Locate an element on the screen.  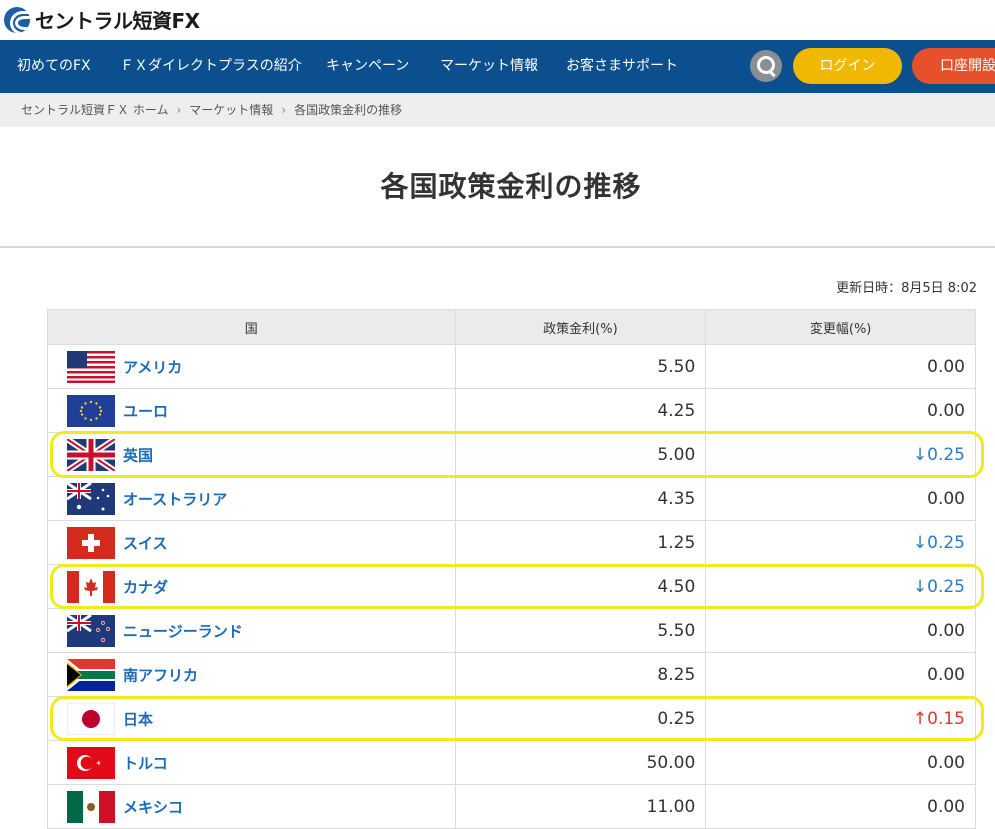
japan-flag-icon is located at coordinates (91, 718).